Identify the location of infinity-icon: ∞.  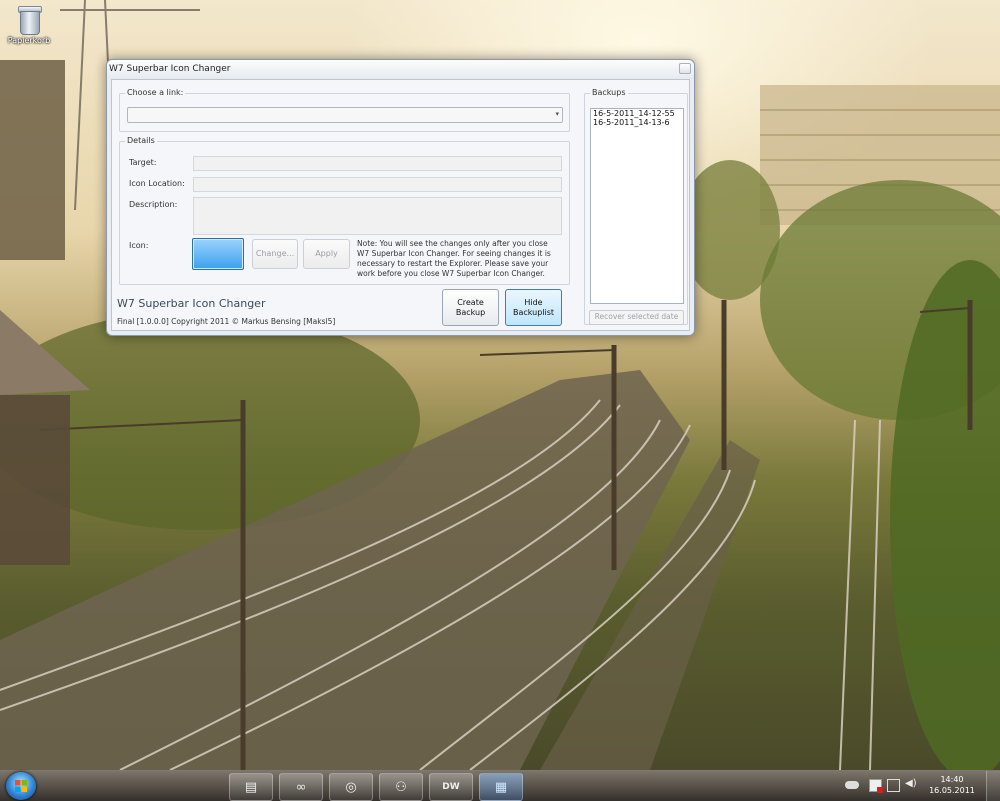
(301, 787).